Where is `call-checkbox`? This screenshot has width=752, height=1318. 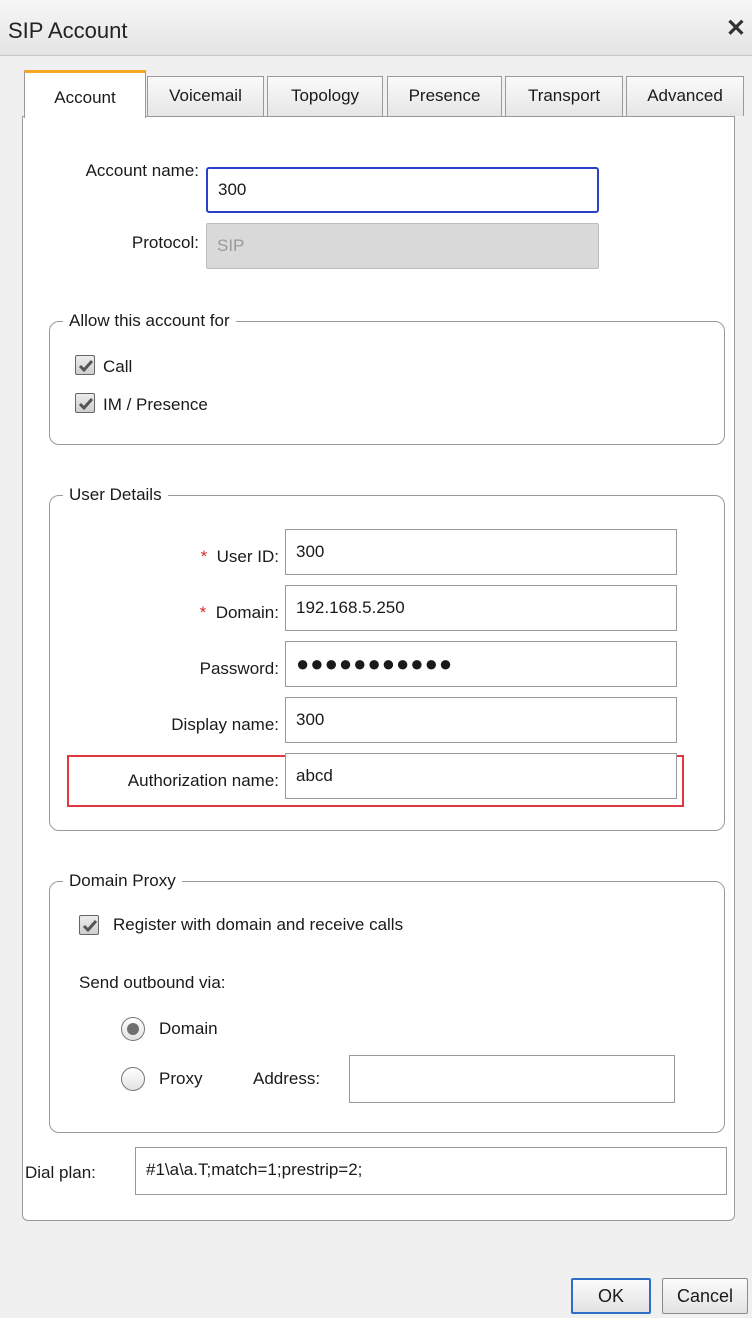 call-checkbox is located at coordinates (85, 365).